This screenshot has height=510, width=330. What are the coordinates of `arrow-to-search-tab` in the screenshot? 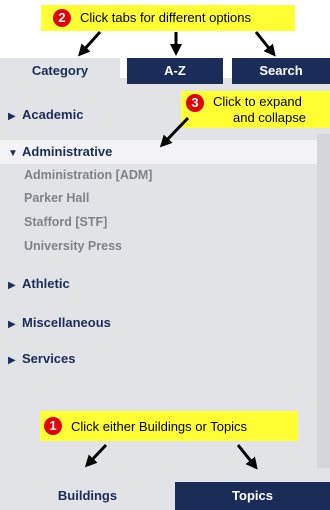 It's located at (265, 44).